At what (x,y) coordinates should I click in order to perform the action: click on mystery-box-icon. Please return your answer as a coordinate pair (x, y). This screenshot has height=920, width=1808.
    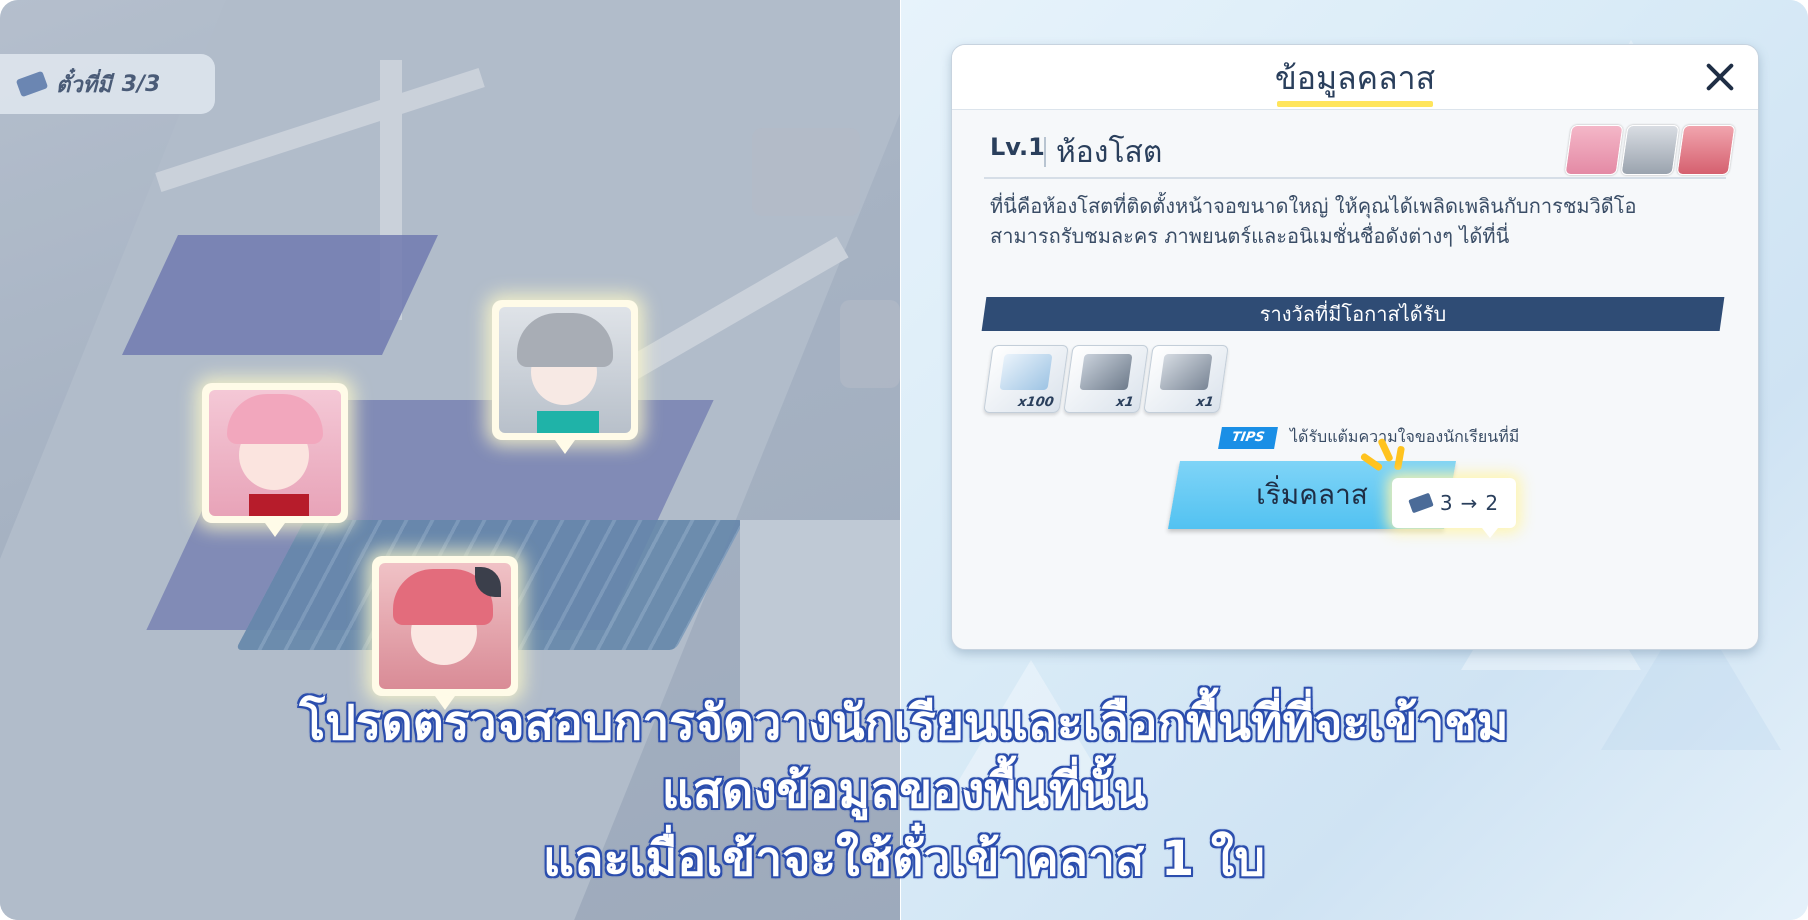
    Looking at the image, I should click on (1106, 372).